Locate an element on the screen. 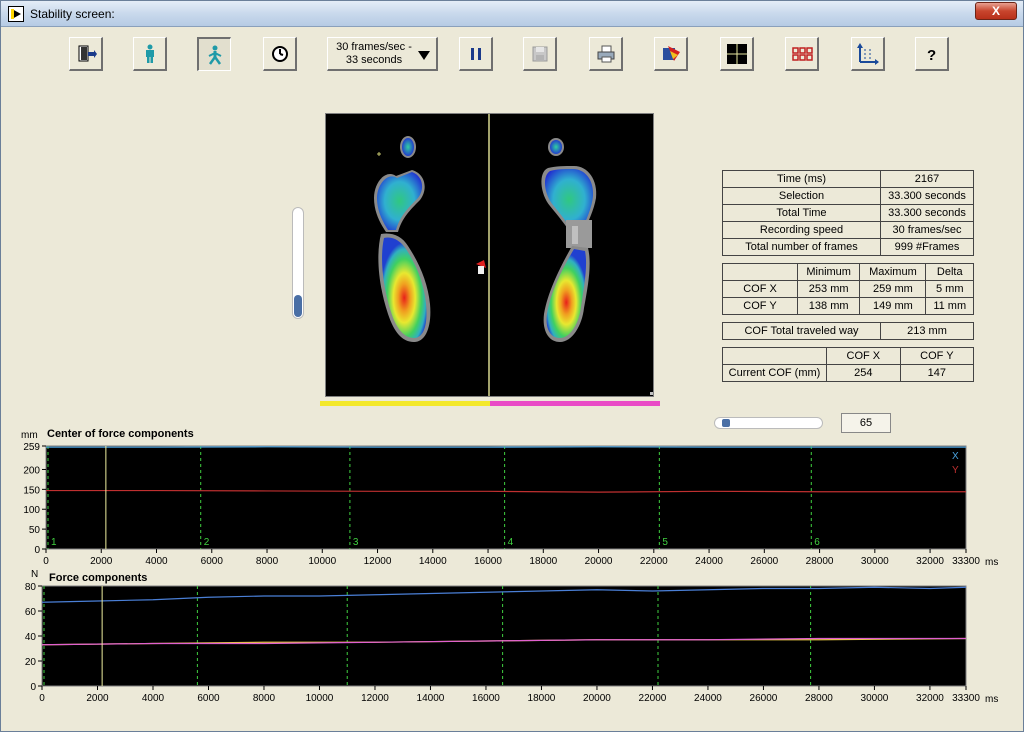  cof-ytick-label: 0 is located at coordinates (37, 550).